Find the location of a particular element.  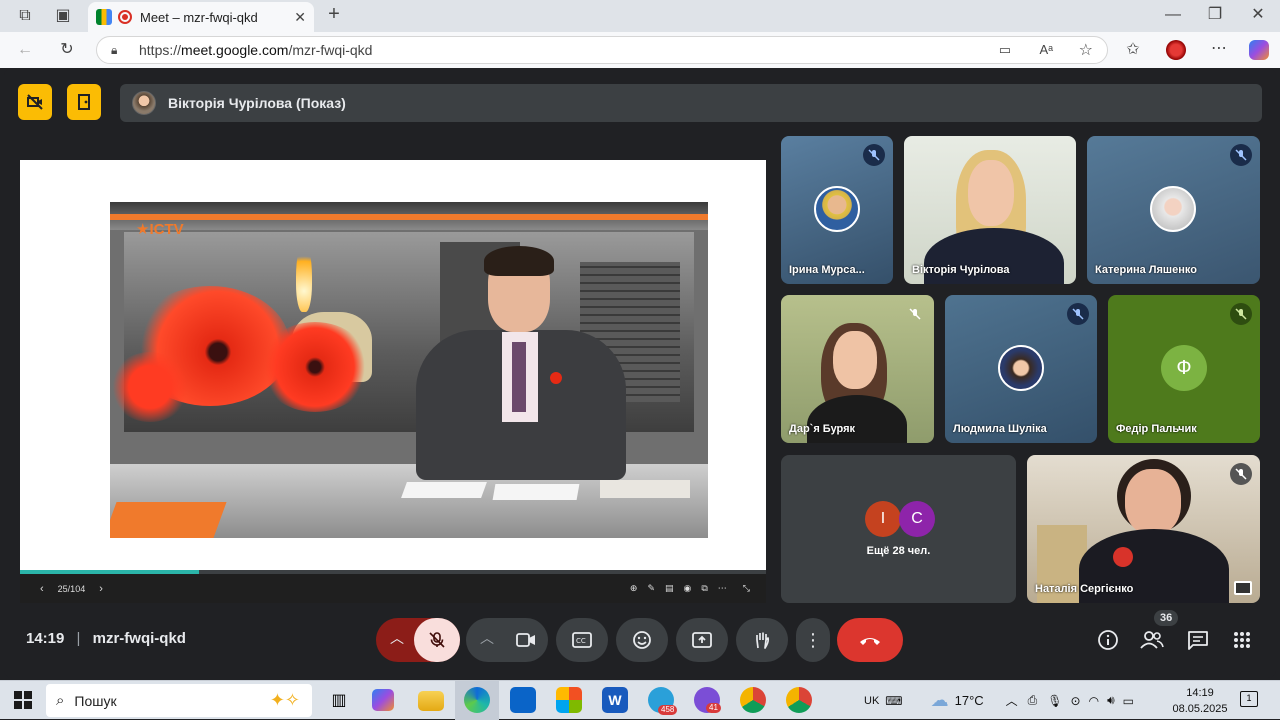

video-options-button: ︿ is located at coordinates (507, 640).